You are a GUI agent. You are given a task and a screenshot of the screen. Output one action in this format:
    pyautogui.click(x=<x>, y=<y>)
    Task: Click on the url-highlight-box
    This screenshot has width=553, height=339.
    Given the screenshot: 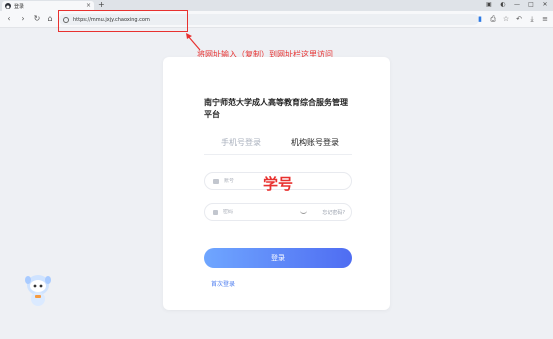 What is the action you would take?
    pyautogui.click(x=123, y=21)
    